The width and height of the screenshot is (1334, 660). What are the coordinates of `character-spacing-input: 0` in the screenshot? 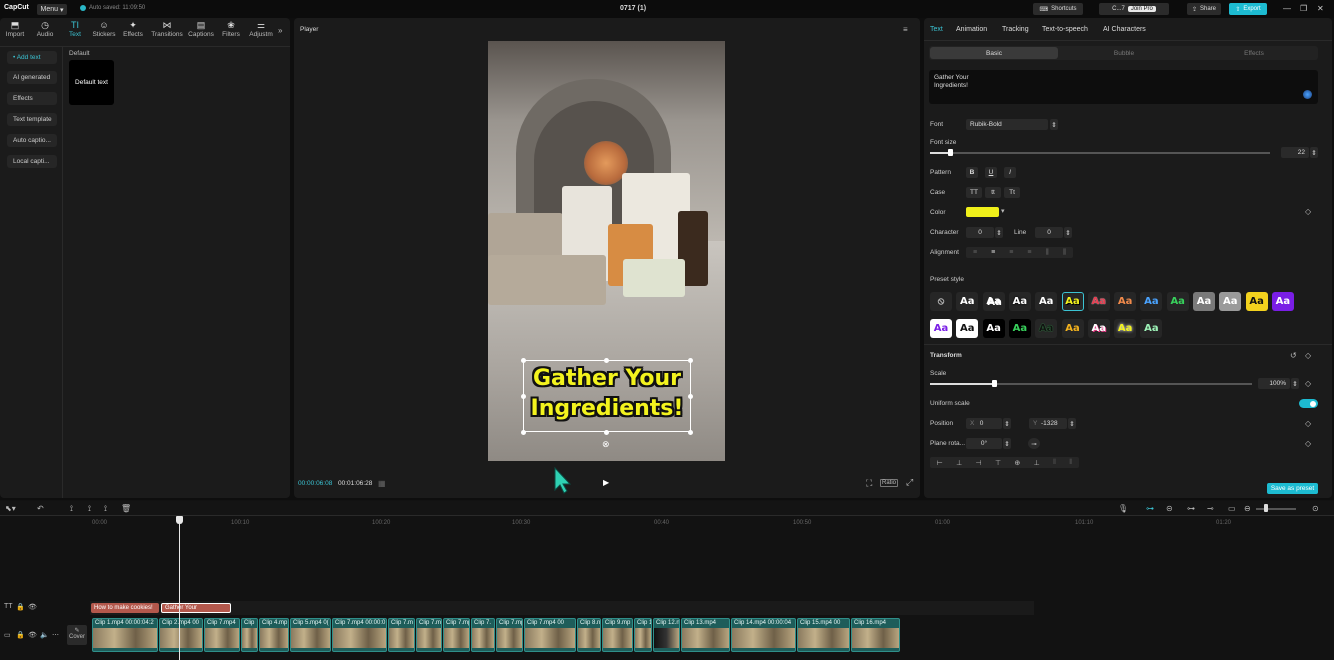 It's located at (980, 232).